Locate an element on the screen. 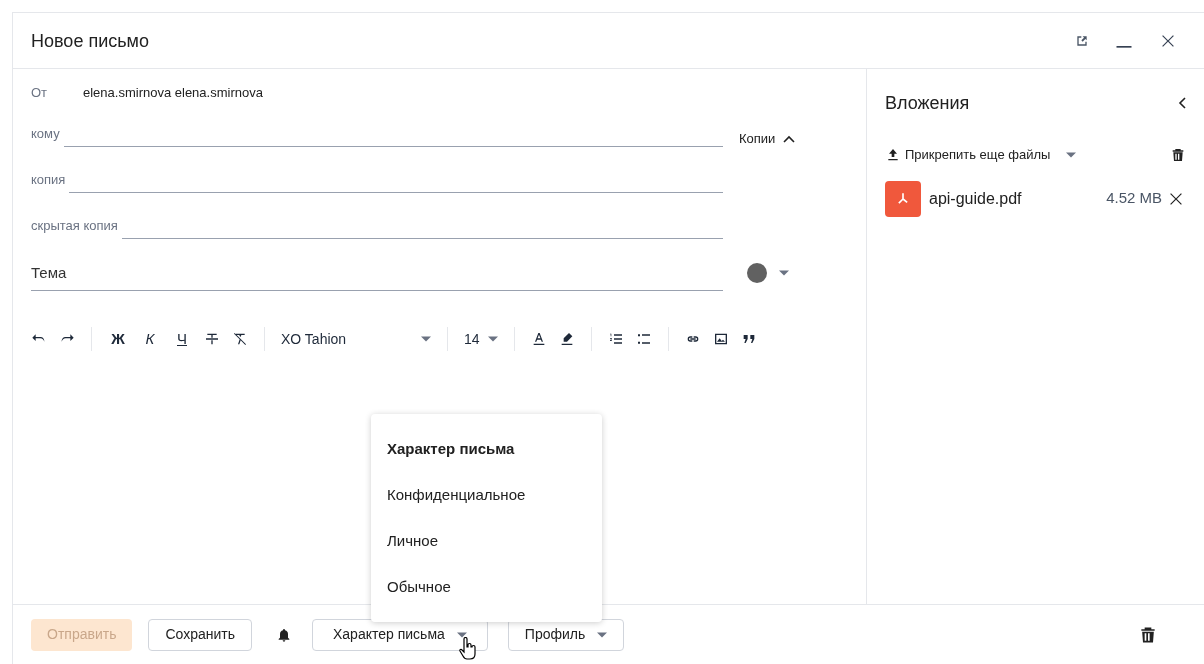  menu-title: Характер письма is located at coordinates (451, 448).